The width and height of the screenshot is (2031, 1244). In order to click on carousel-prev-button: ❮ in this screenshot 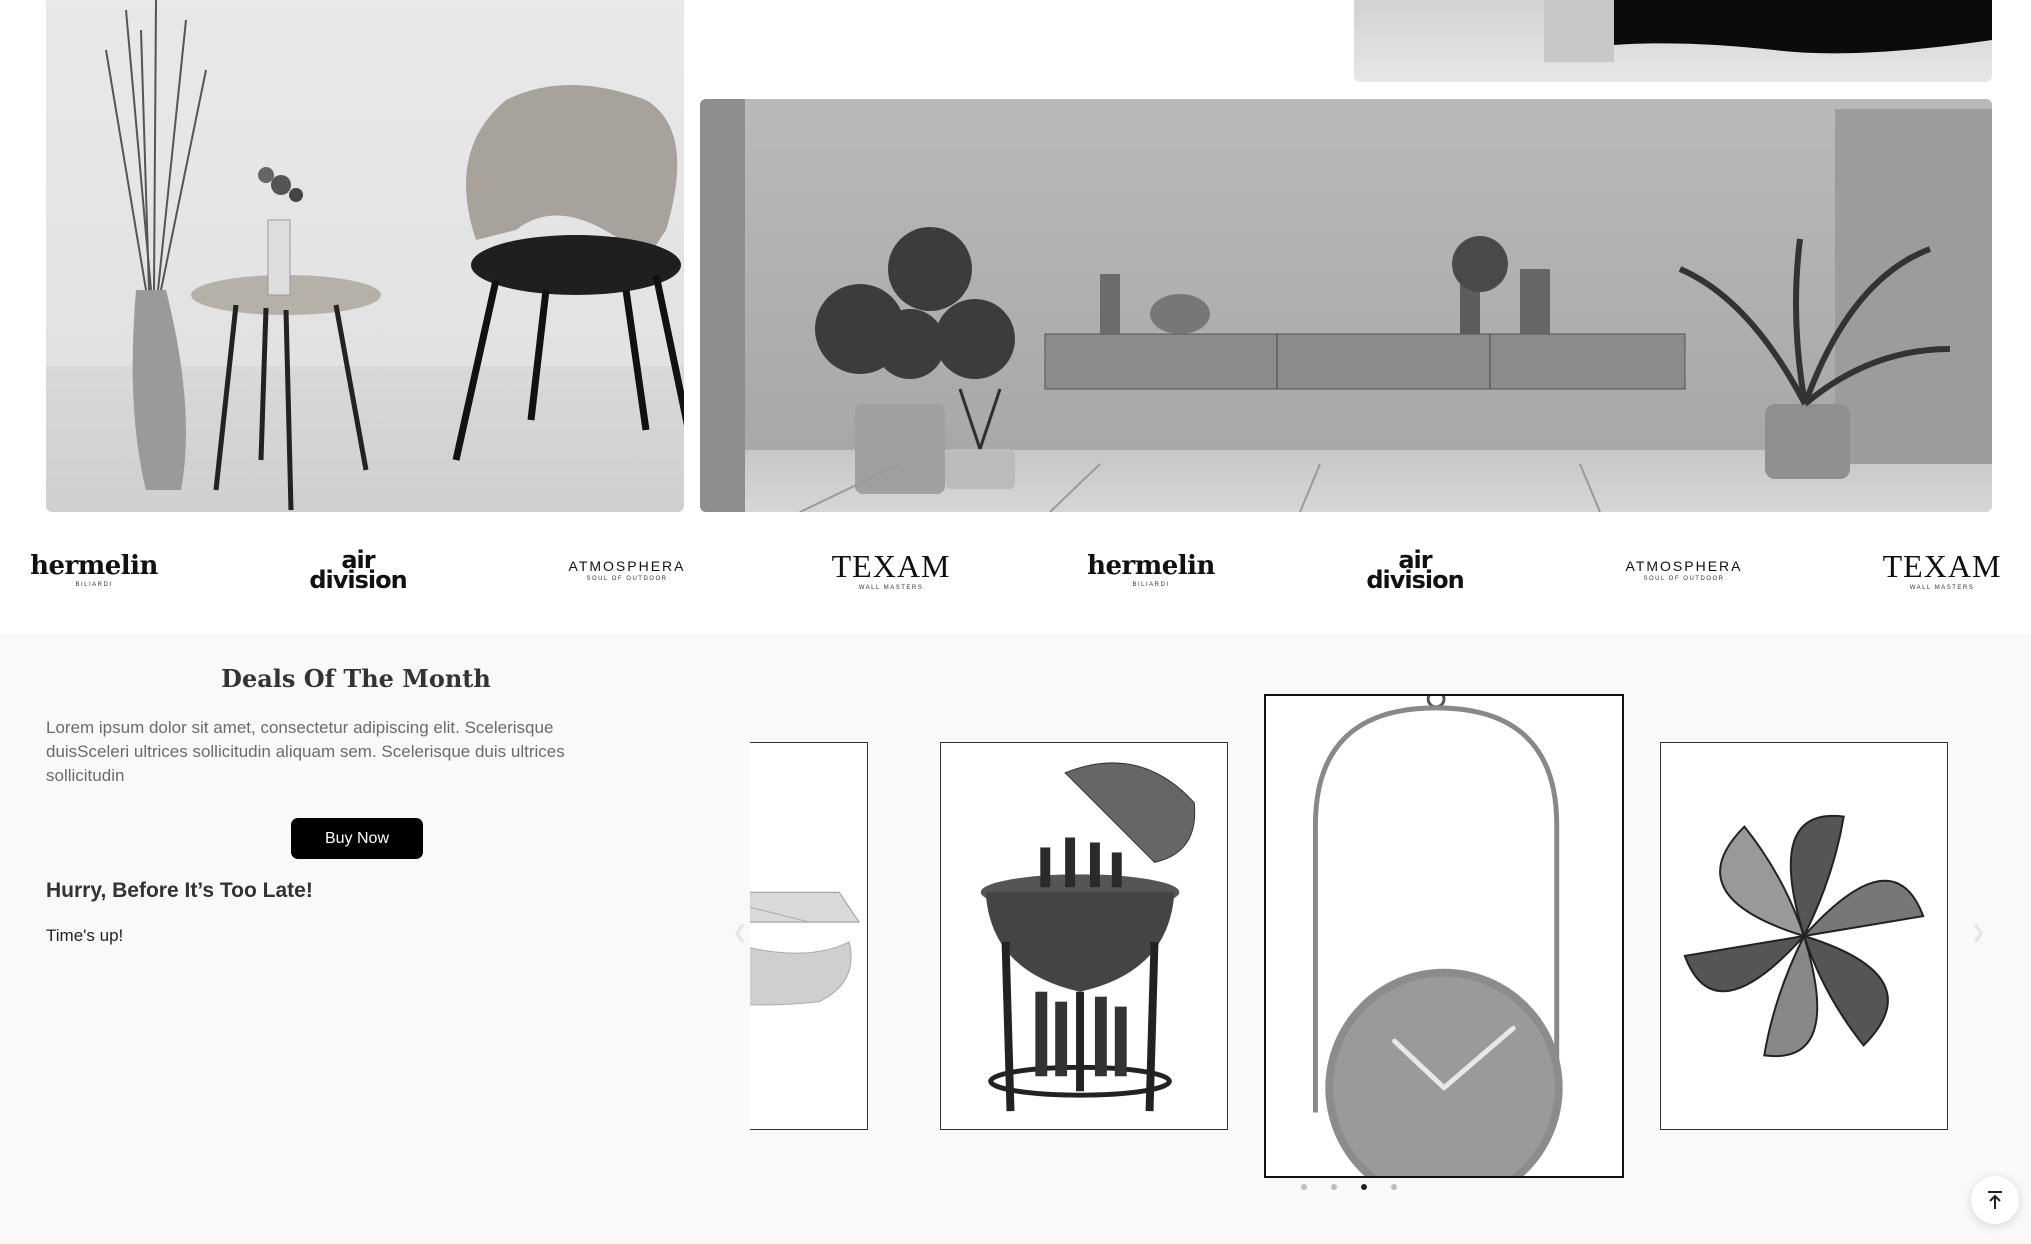, I will do `click(740, 932)`.